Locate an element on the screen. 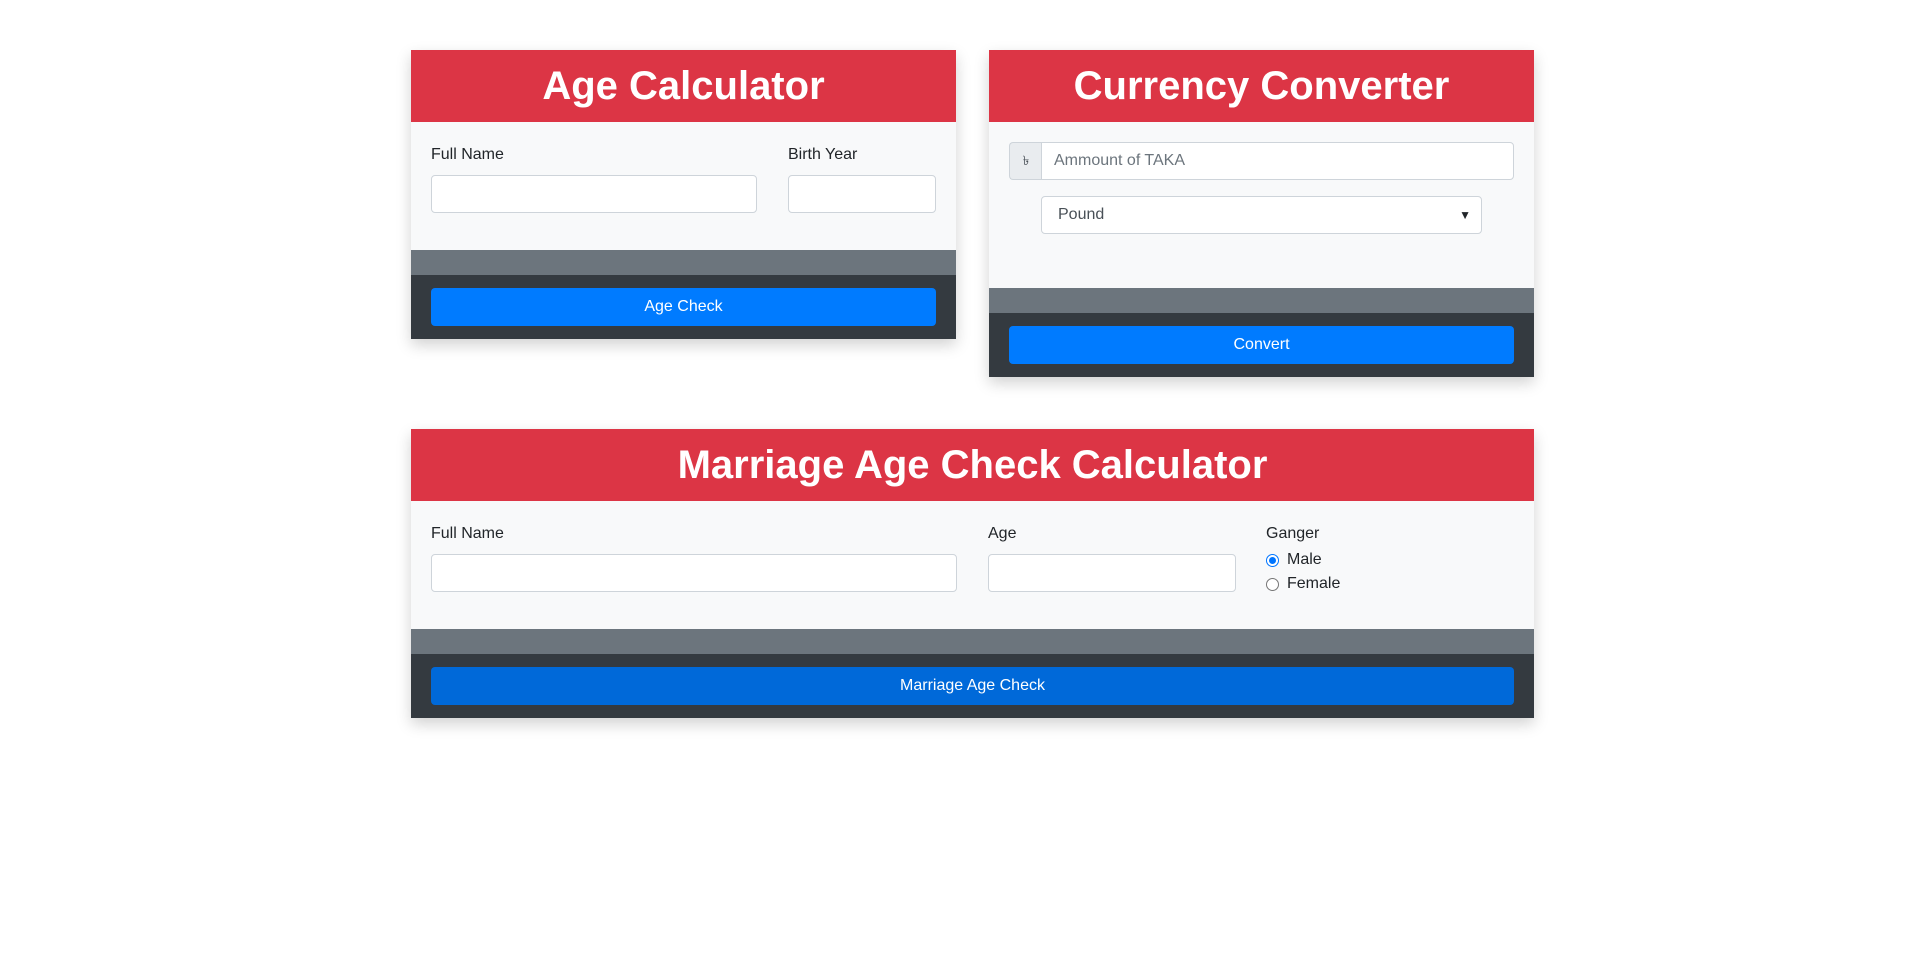  age-label: Age is located at coordinates (1002, 533).